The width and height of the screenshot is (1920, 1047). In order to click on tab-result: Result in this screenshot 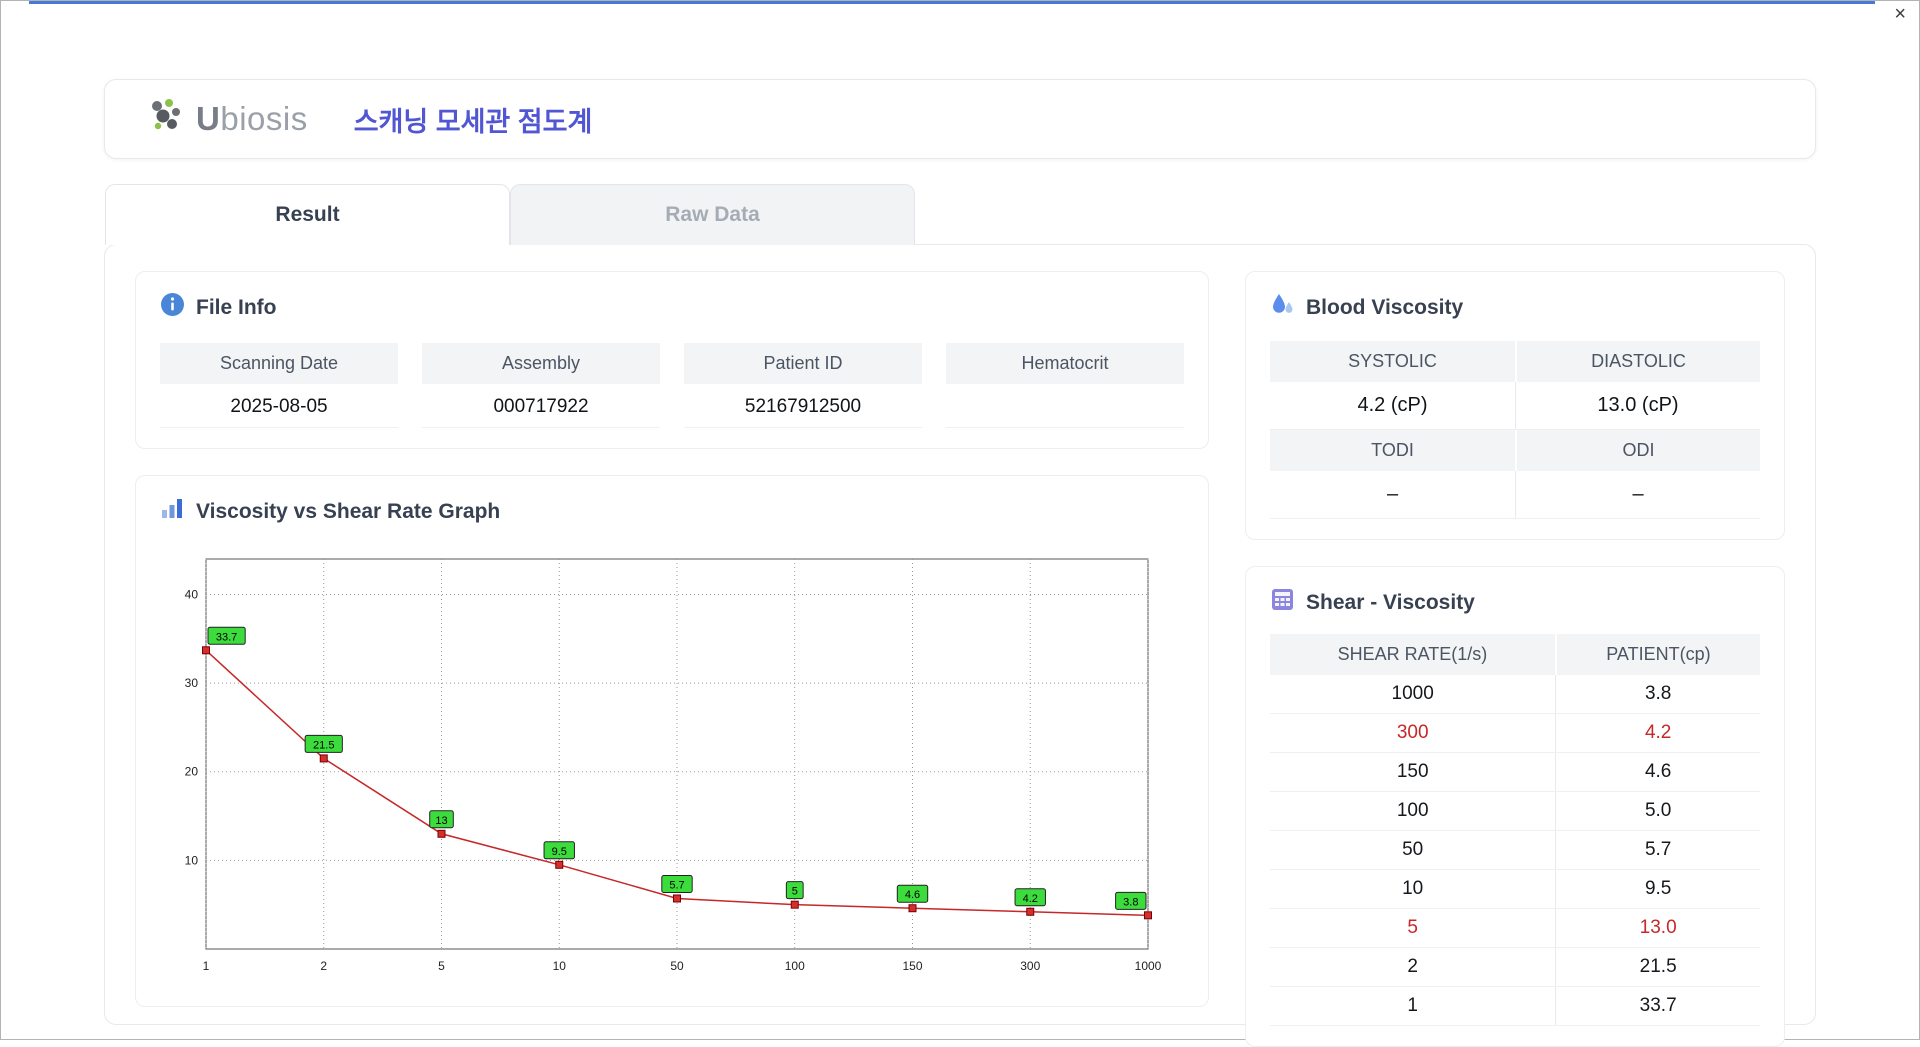, I will do `click(307, 214)`.